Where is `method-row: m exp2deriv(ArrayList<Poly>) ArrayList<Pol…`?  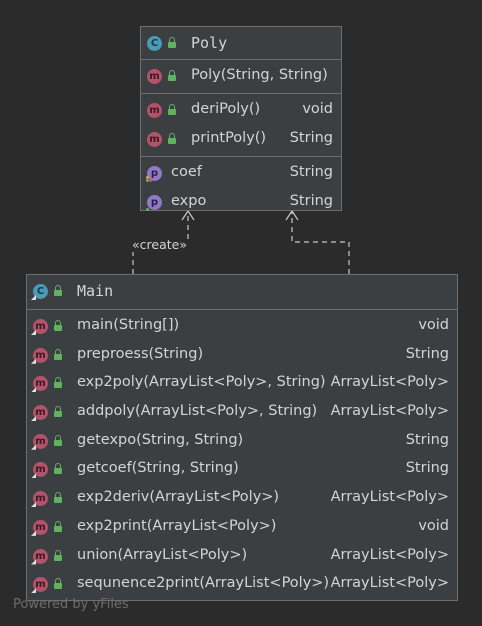
method-row: m exp2deriv(ArrayList<Poly>) ArrayList<Pol… is located at coordinates (242, 498).